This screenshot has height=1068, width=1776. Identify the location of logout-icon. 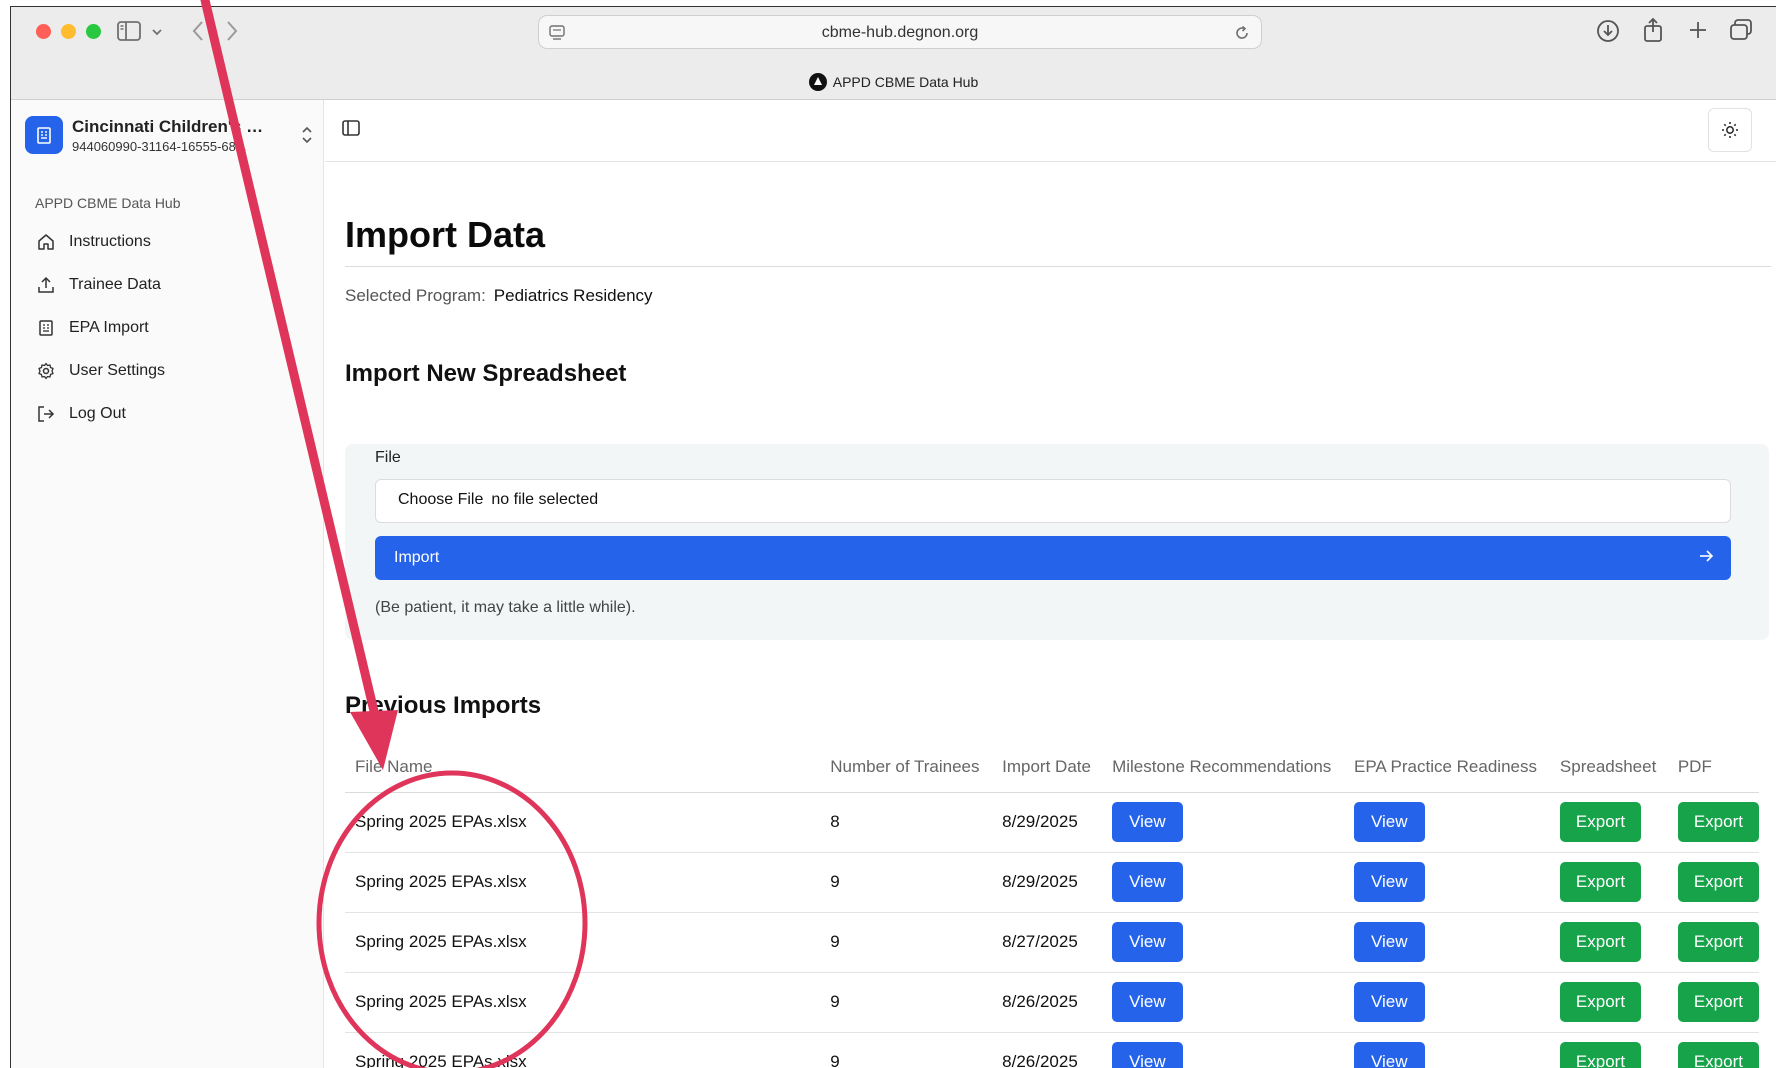
(46, 414).